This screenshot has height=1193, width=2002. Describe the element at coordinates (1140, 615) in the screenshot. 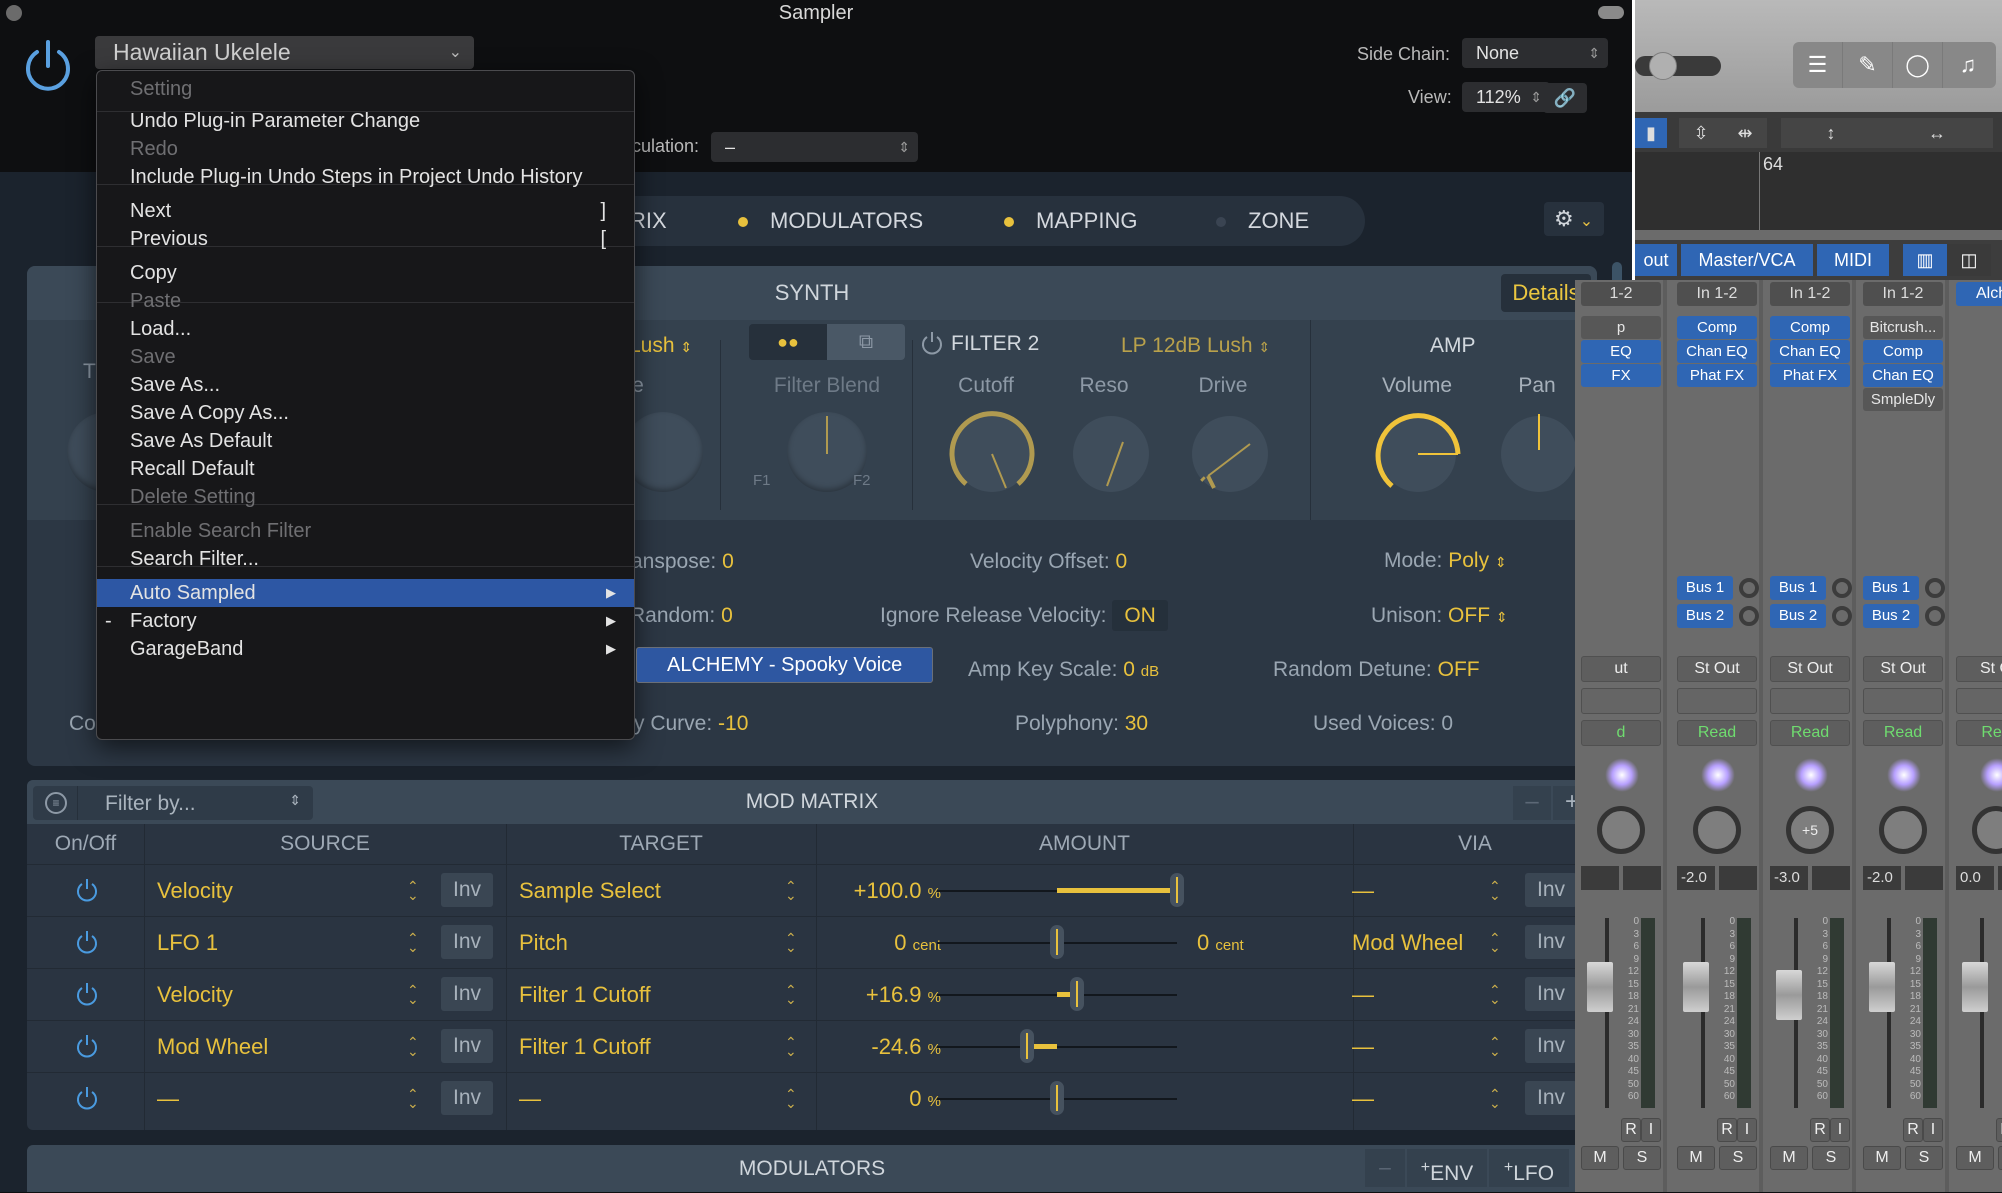

I see `param-value: ON` at that location.